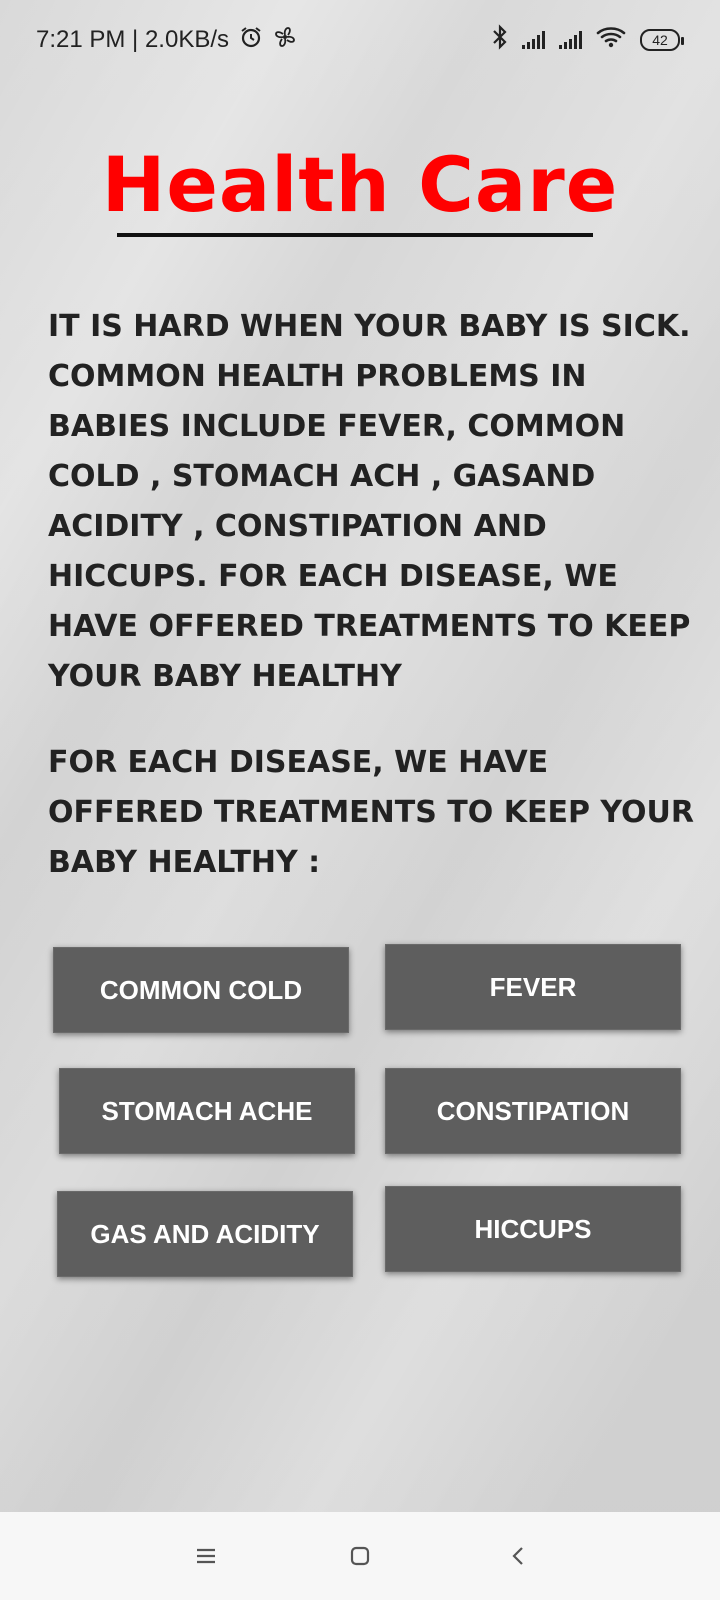 This screenshot has width=720, height=1600. I want to click on fever-button: FEVER, so click(533, 987).